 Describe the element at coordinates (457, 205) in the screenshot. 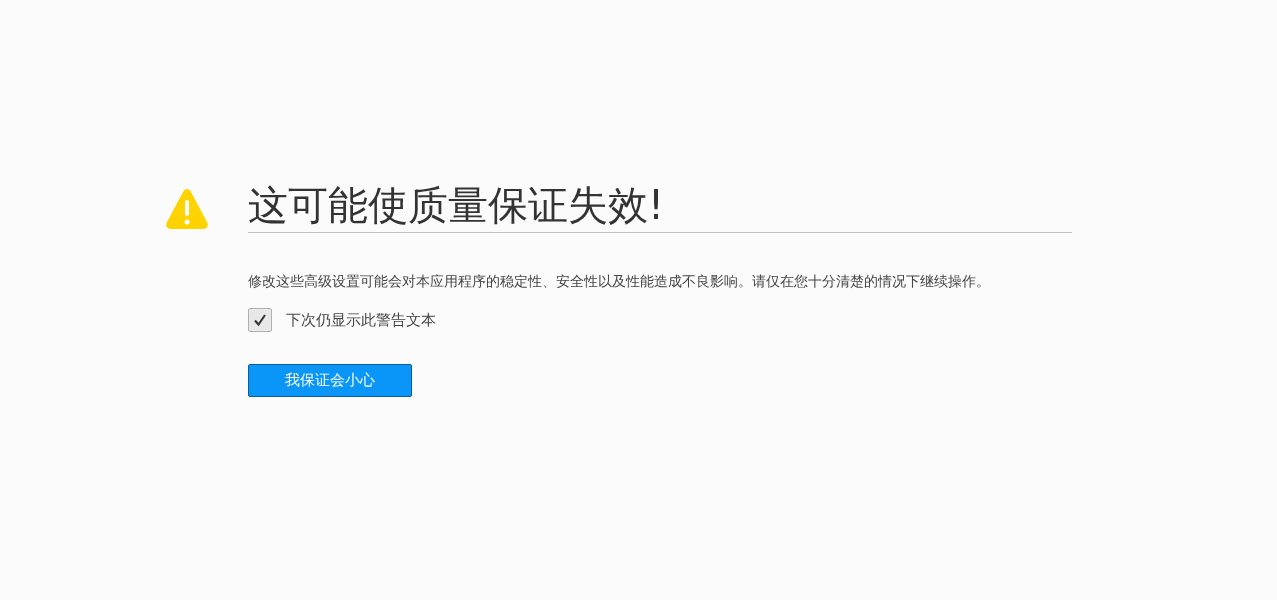

I see `warning-title: 这可能使质量保证失效!` at that location.